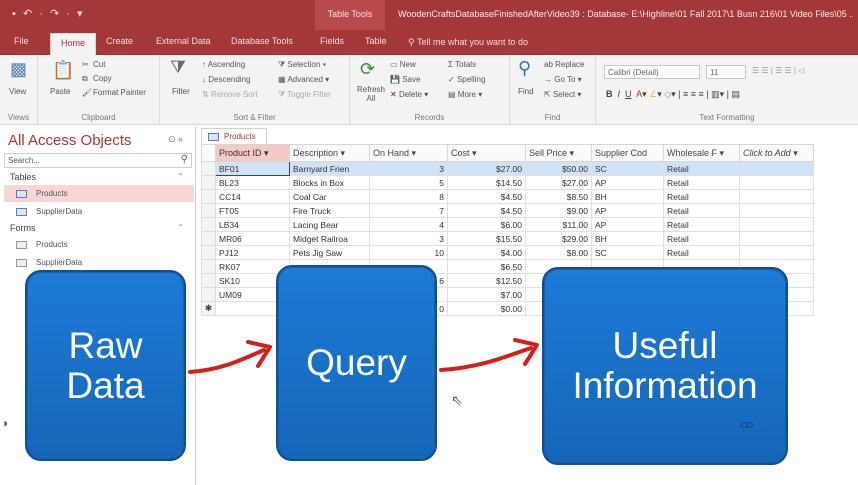 The height and width of the screenshot is (485, 858). What do you see at coordinates (329, 252) in the screenshot?
I see `cell-description: Pets Jig Saw` at bounding box center [329, 252].